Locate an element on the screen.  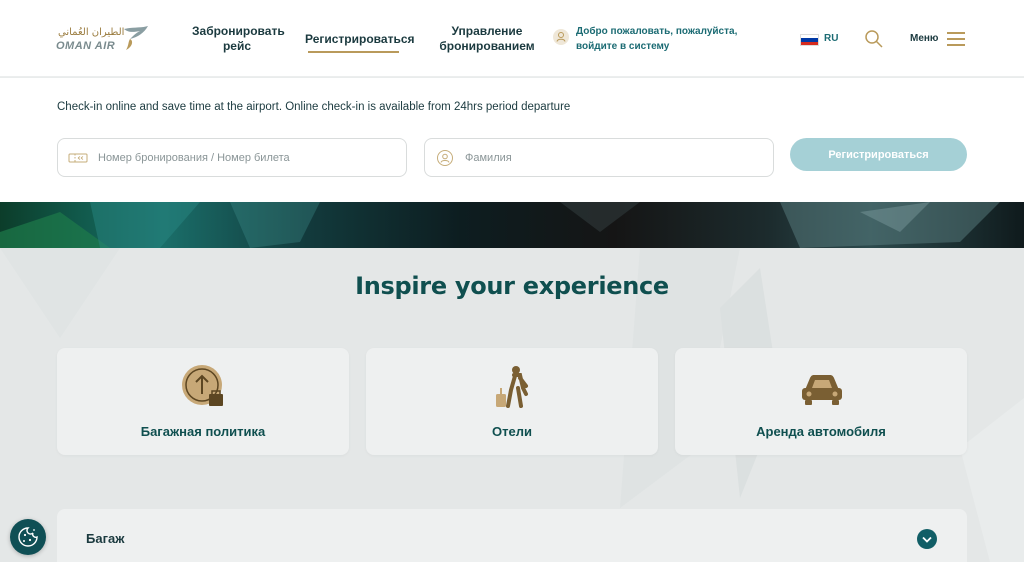
hero-image is located at coordinates (512, 225).